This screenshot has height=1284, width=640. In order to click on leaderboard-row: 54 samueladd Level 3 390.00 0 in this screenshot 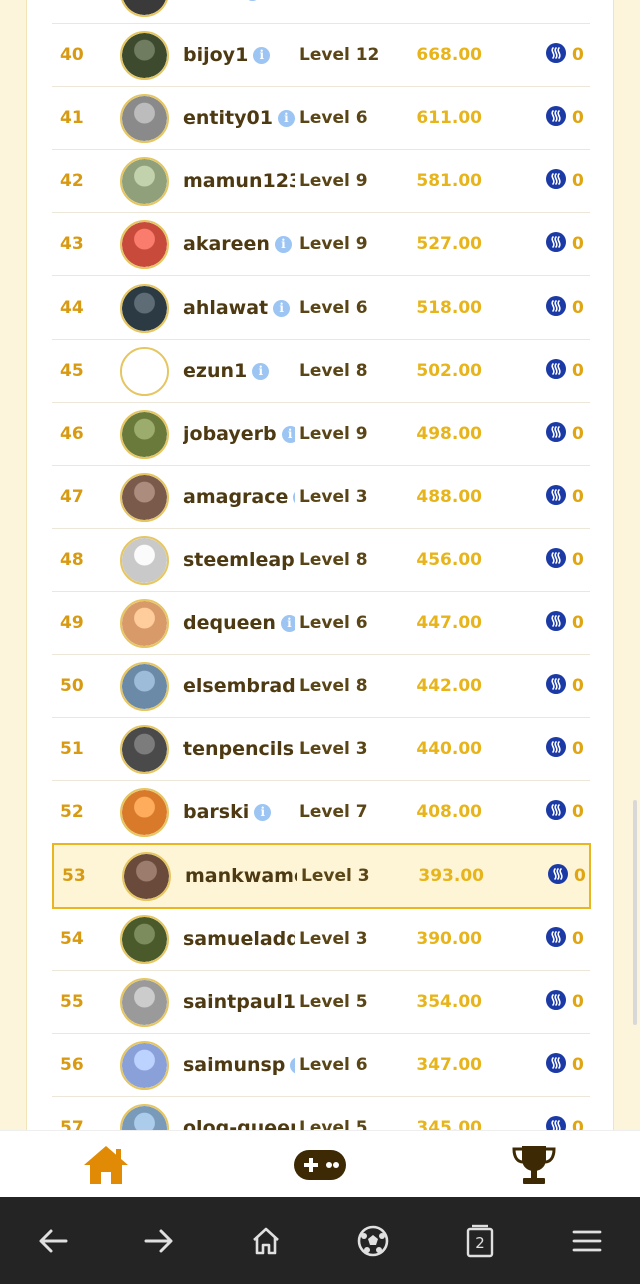, I will do `click(321, 939)`.